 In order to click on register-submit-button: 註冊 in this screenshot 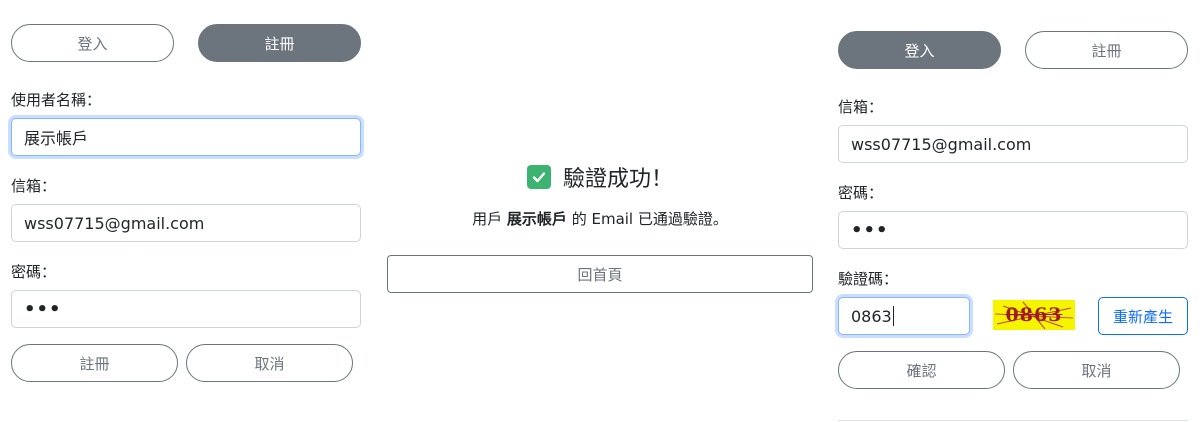, I will do `click(94, 363)`.